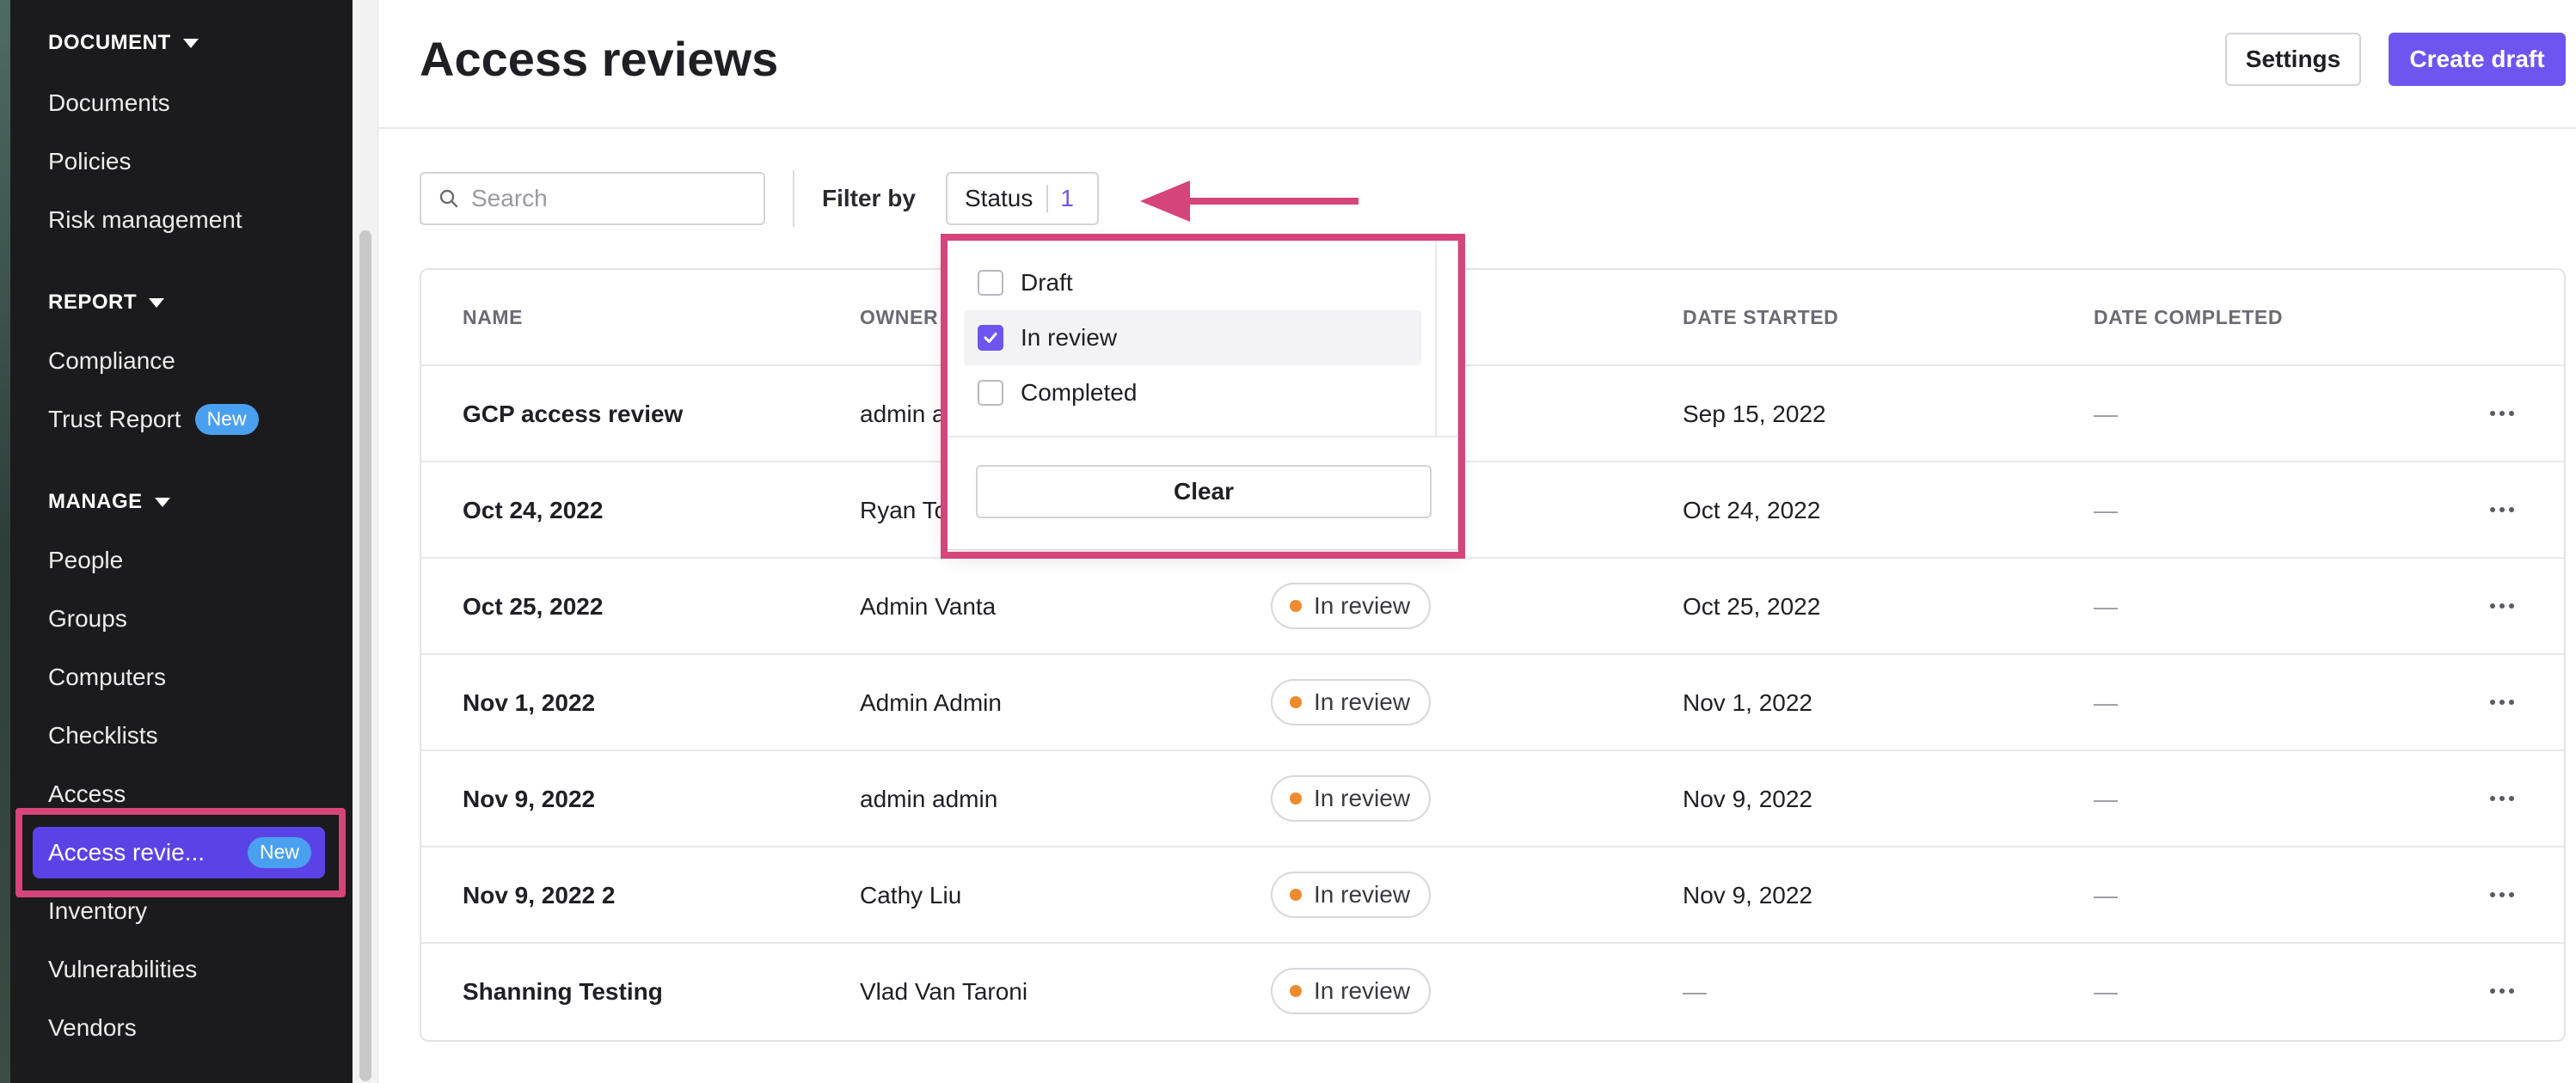  I want to click on highlight-box-dropdown, so click(1203, 396).